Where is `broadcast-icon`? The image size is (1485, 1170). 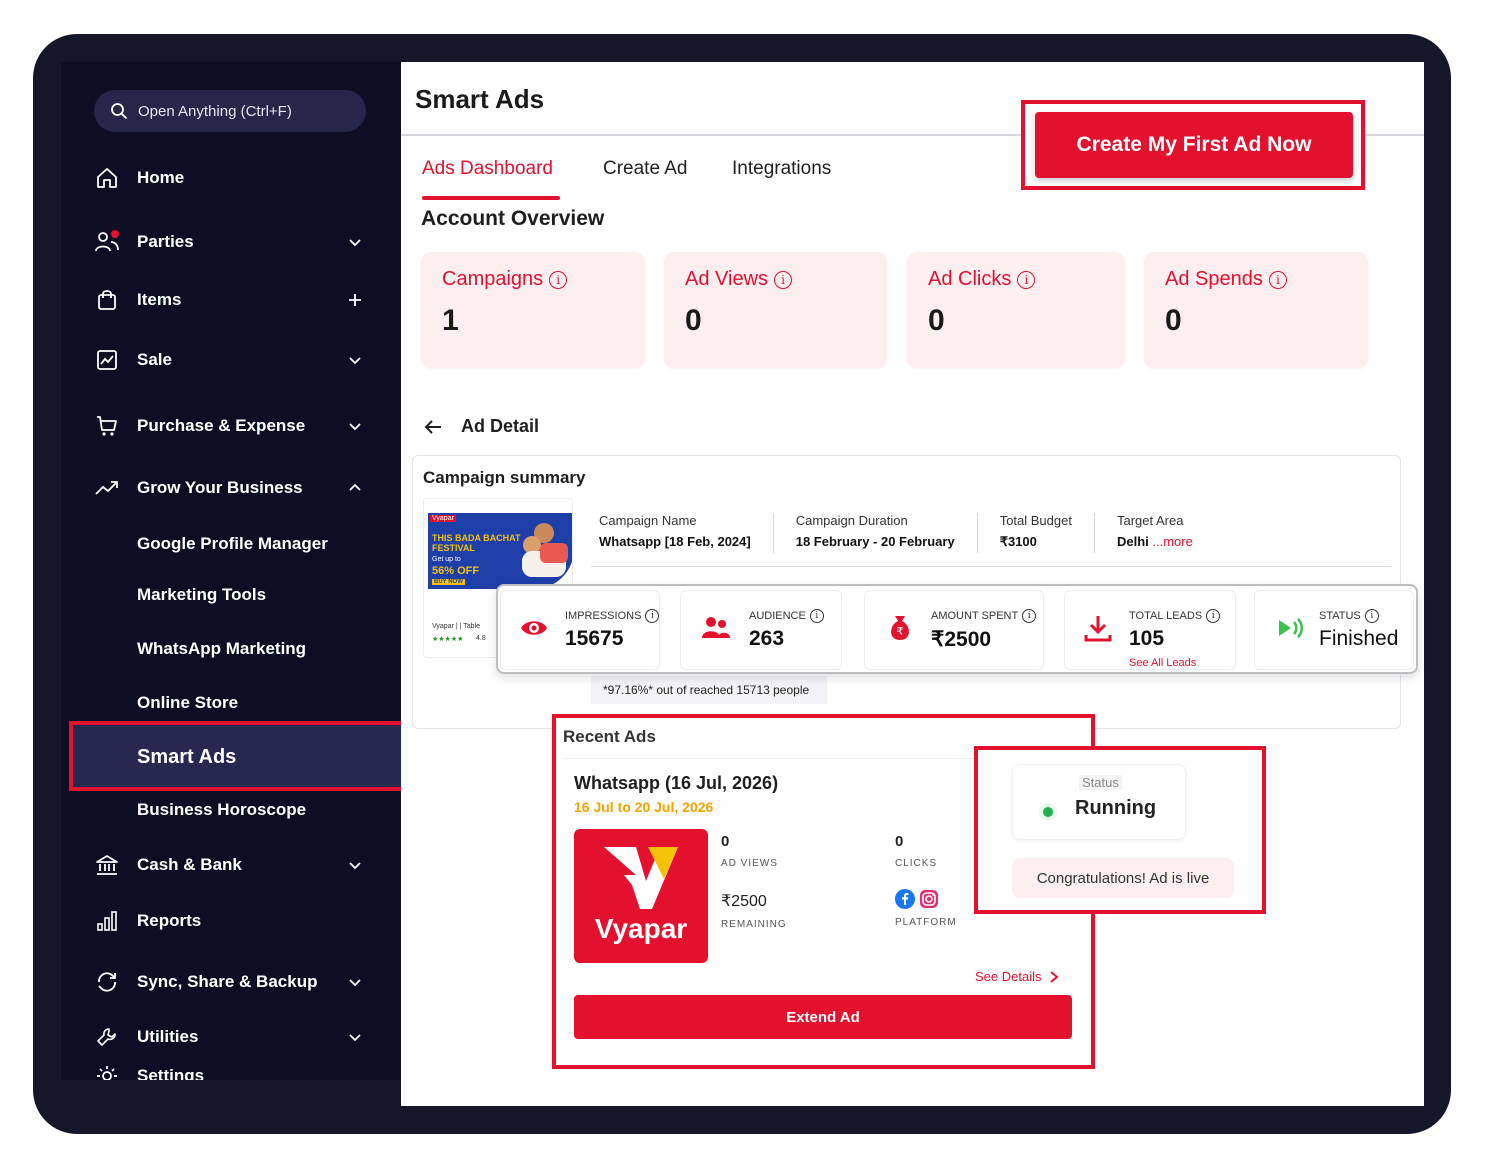 broadcast-icon is located at coordinates (1291, 628).